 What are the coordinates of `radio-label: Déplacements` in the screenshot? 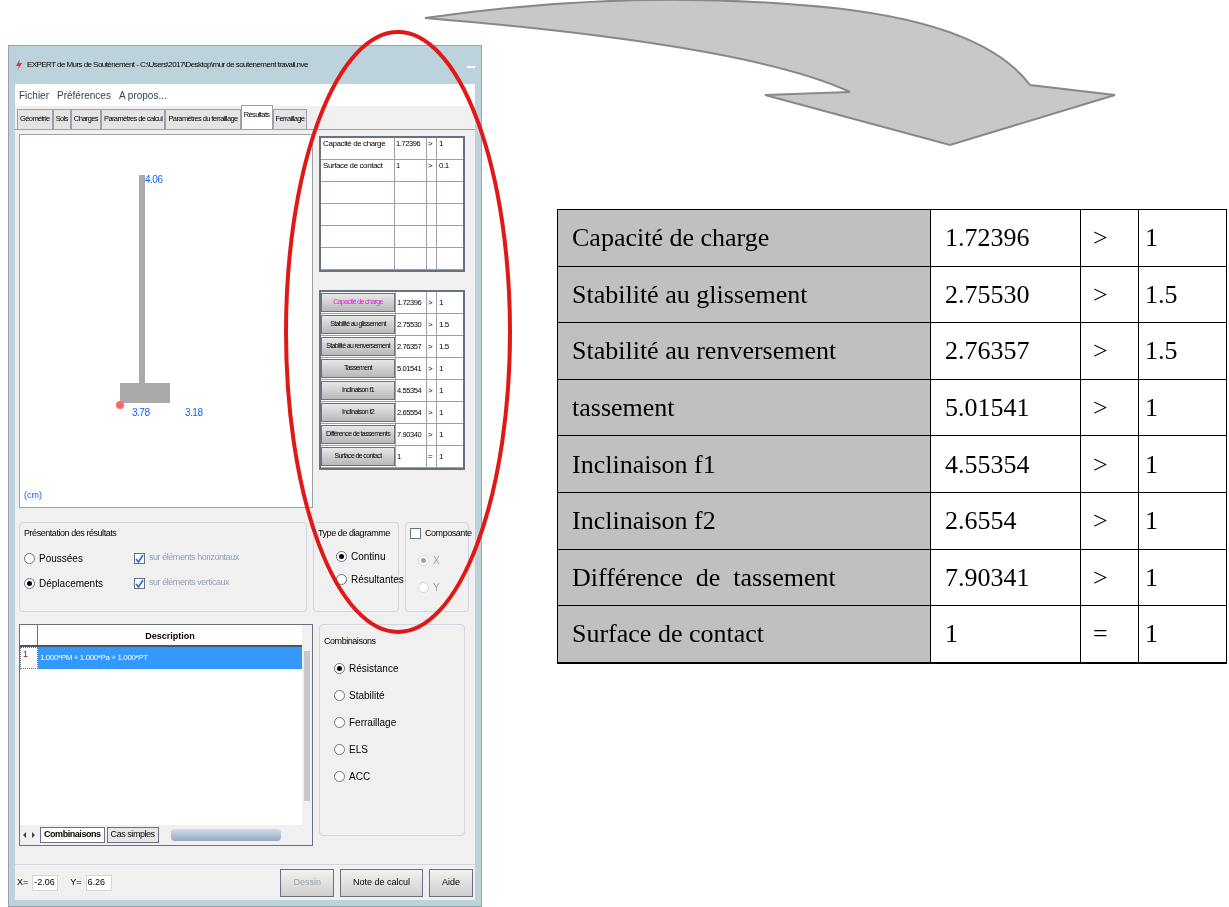 It's located at (71, 583).